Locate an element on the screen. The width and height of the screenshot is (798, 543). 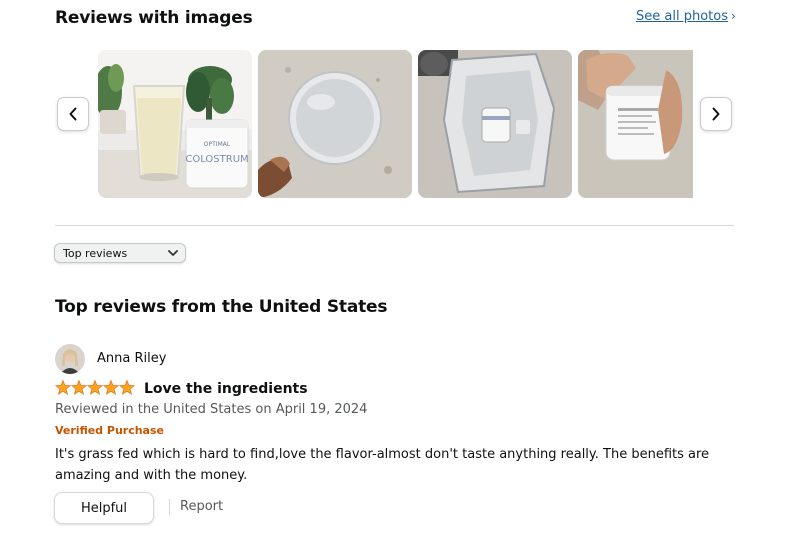
chevron-left-icon is located at coordinates (73, 114).